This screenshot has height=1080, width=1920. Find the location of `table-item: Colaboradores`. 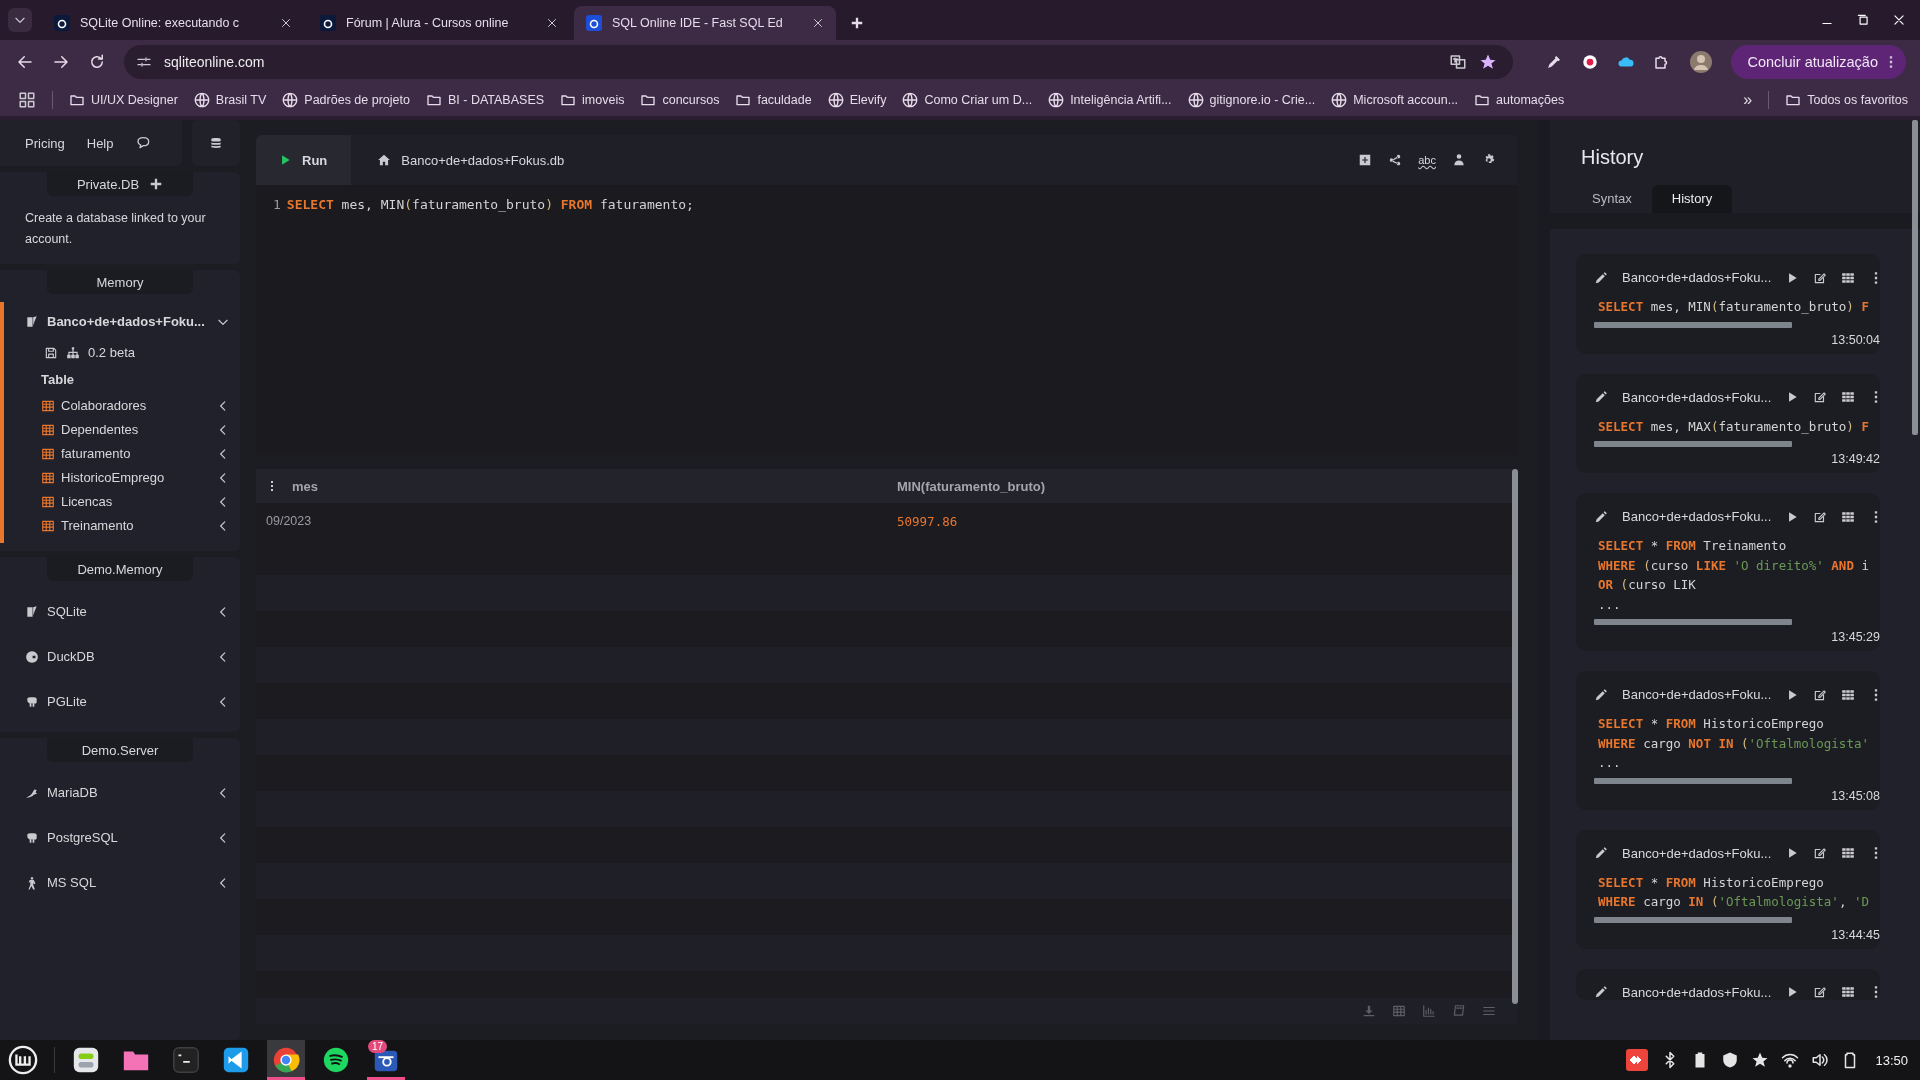

table-item: Colaboradores is located at coordinates (122, 405).